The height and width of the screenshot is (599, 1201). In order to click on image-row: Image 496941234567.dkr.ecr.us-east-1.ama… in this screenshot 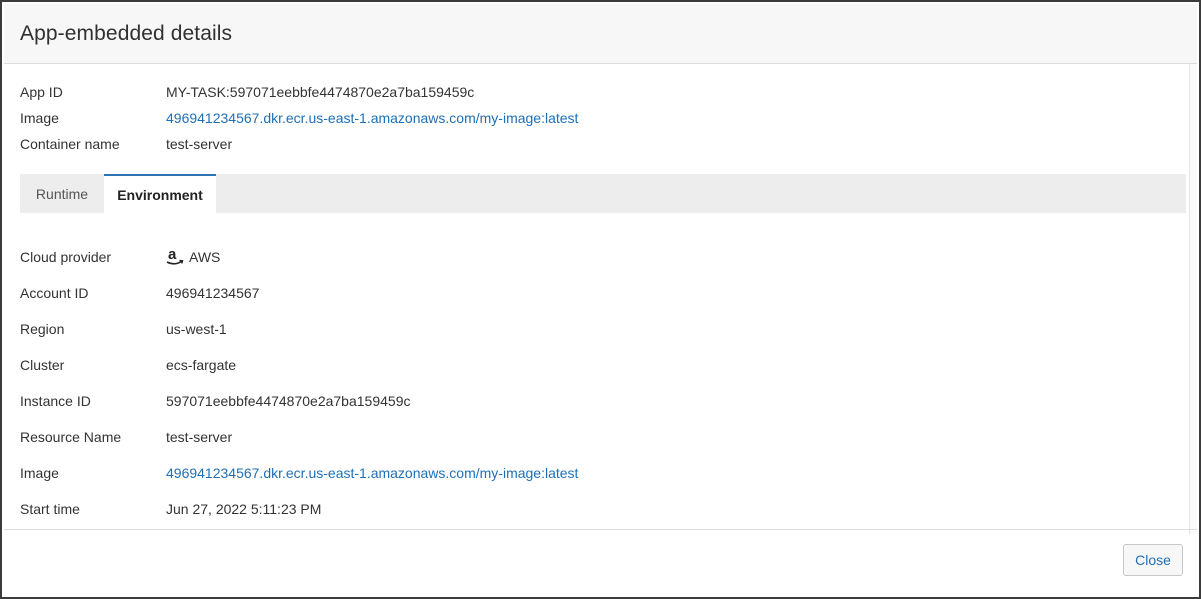, I will do `click(299, 118)`.